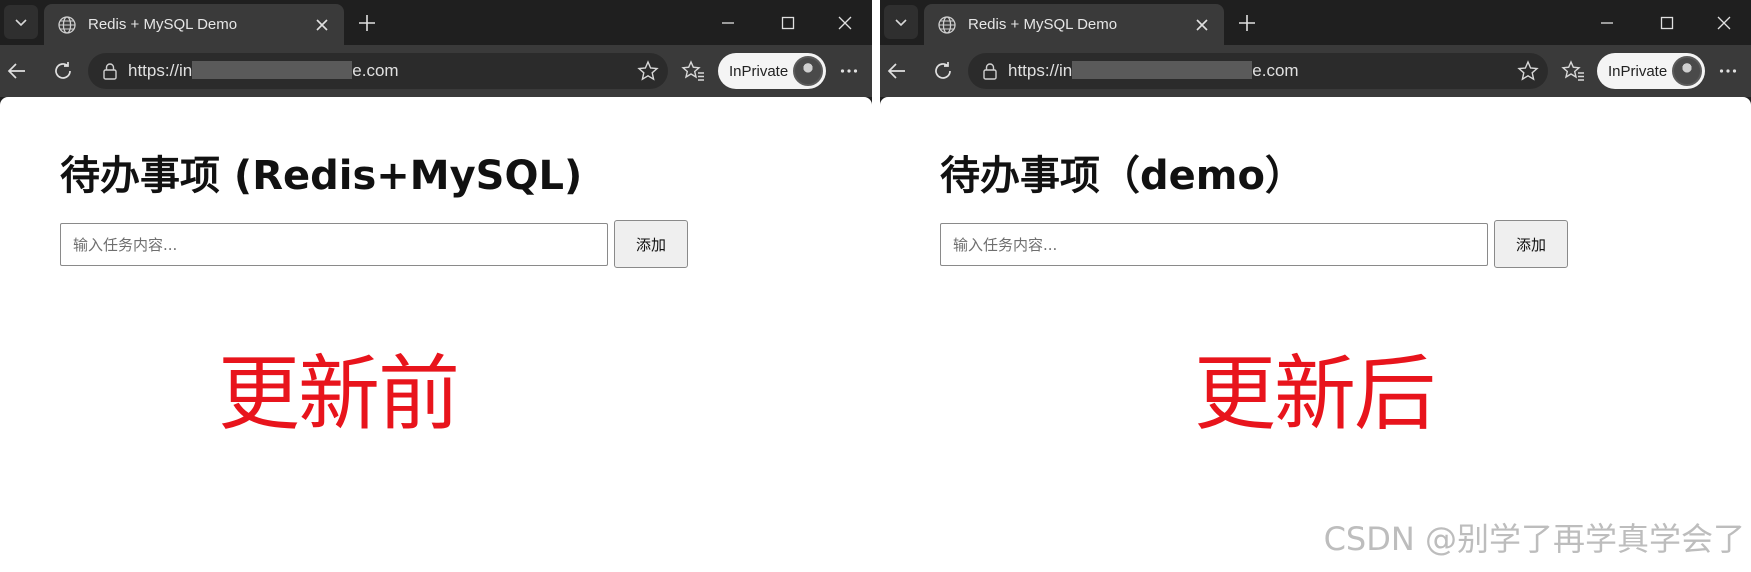 This screenshot has height=572, width=1751. I want to click on after-update-annotation: 更新后, so click(1315, 394).